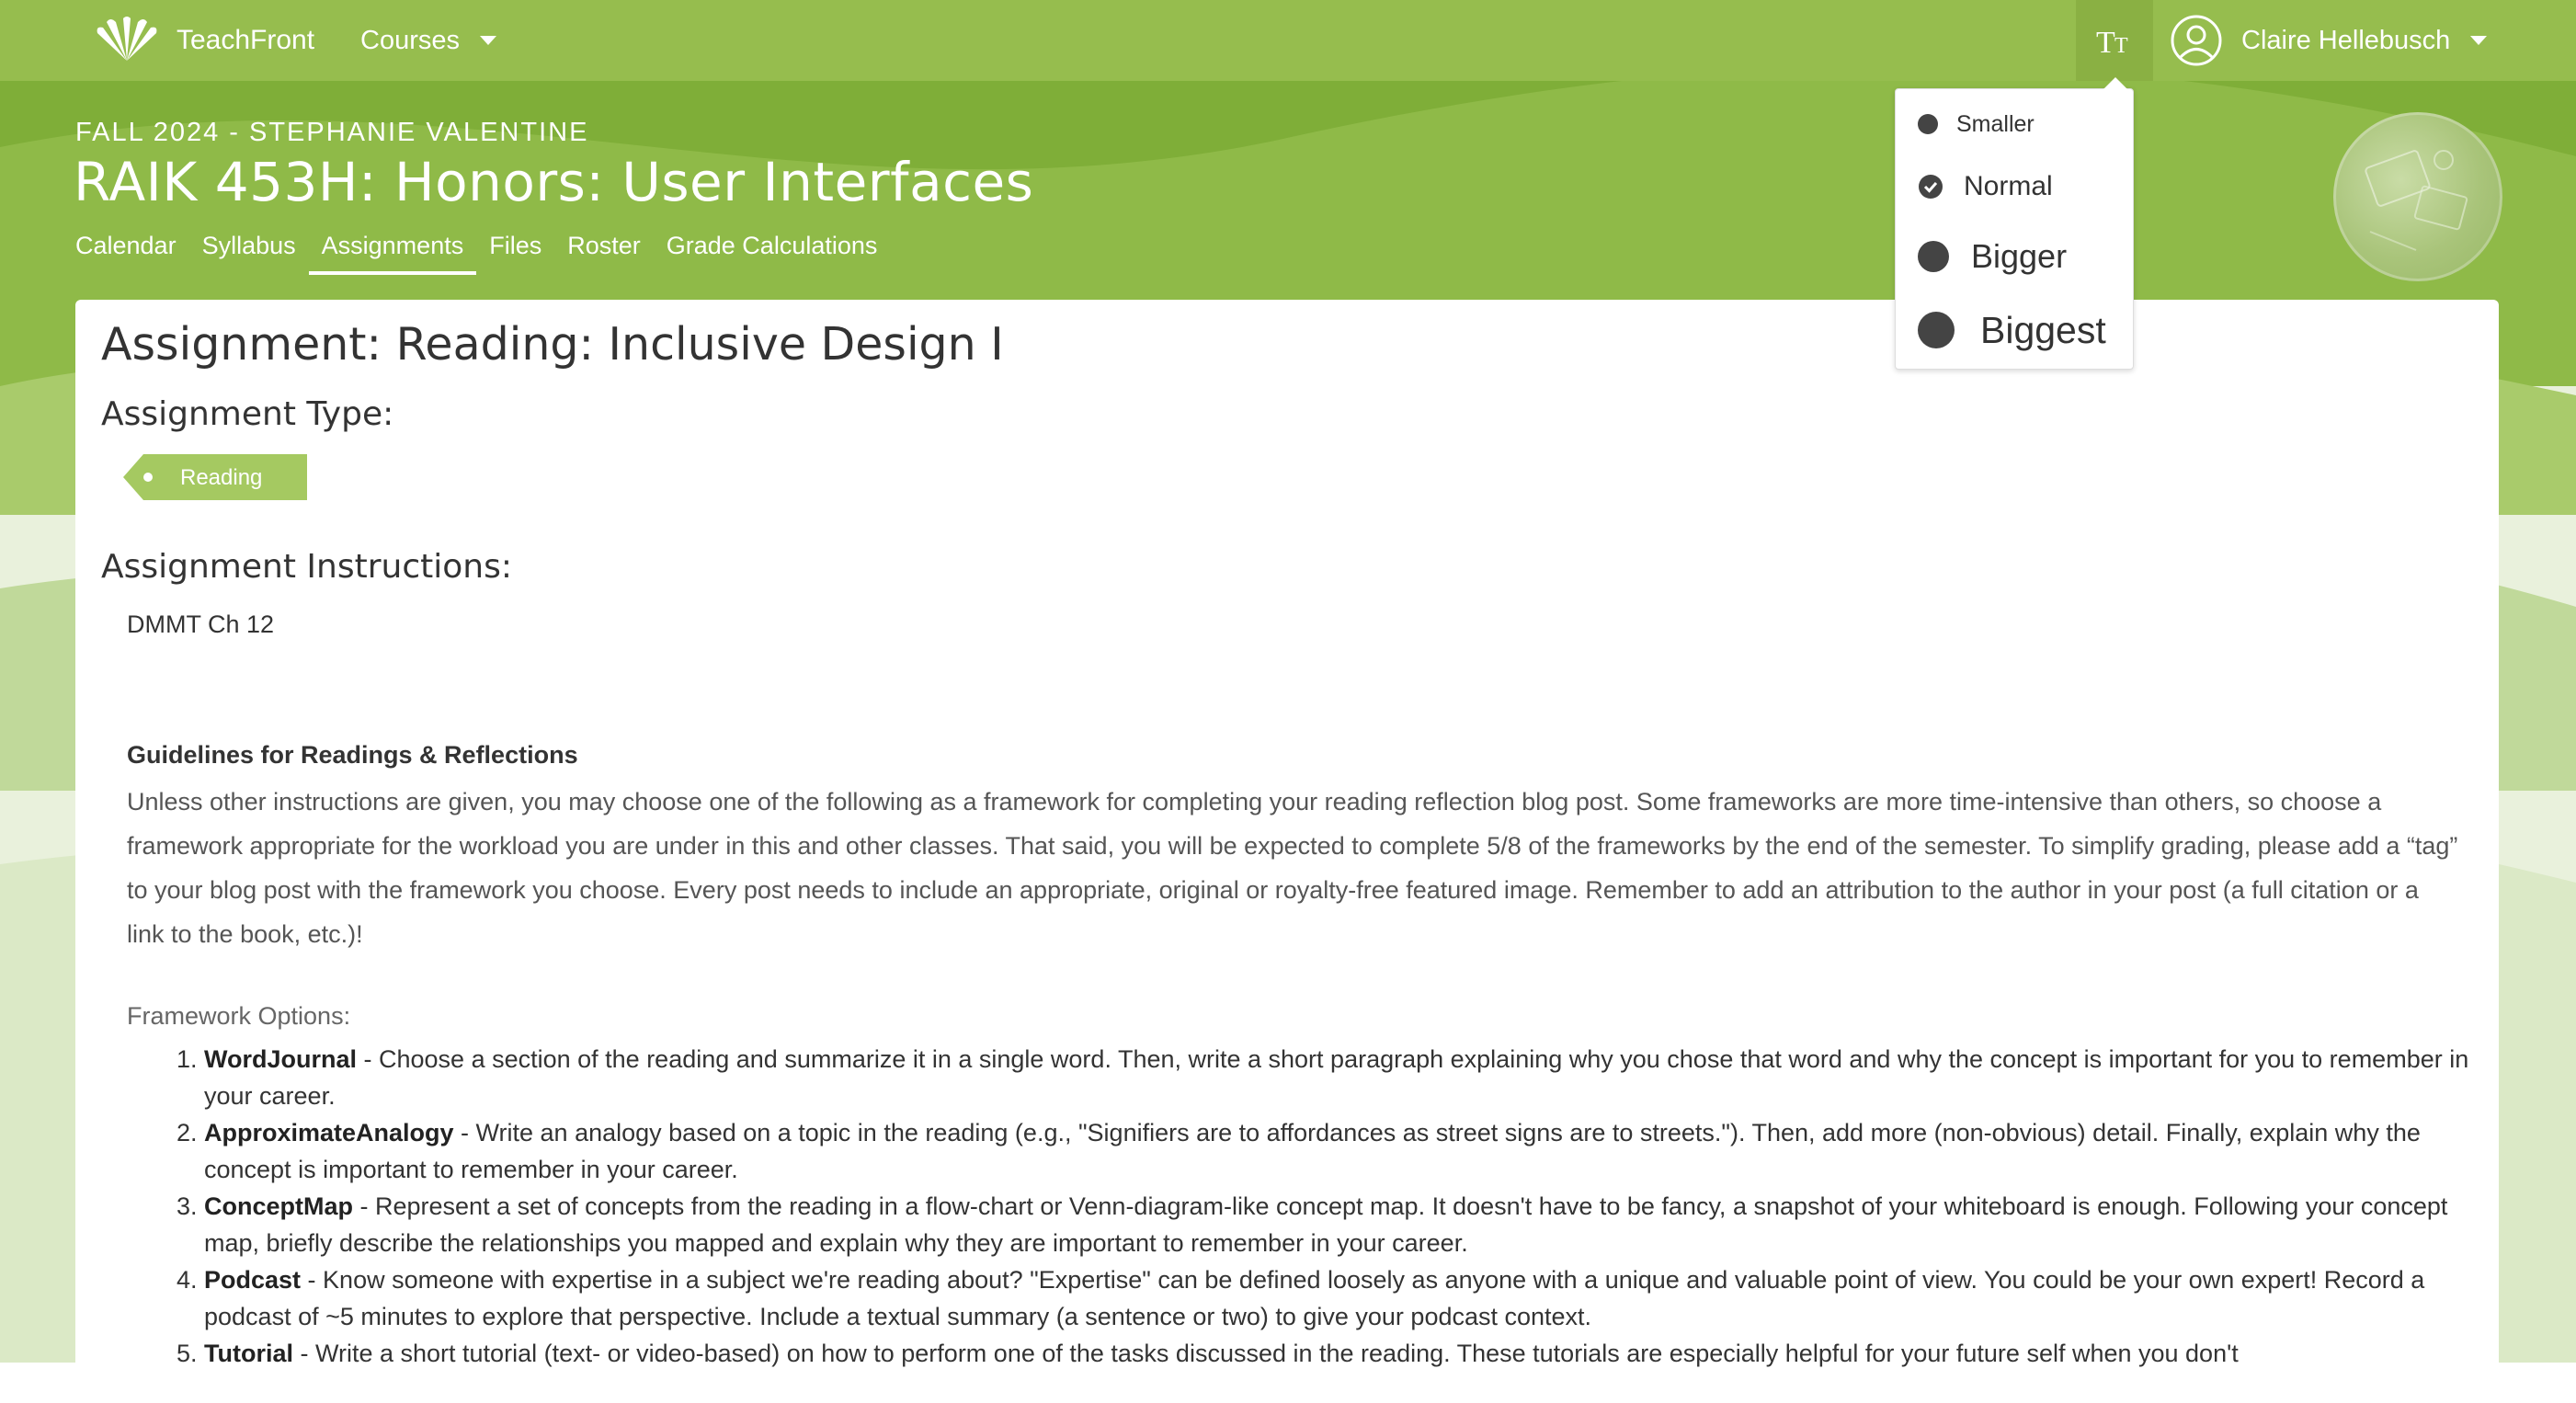 This screenshot has height=1403, width=2576. I want to click on instructions-heading: Assignment Instructions:, so click(306, 567).